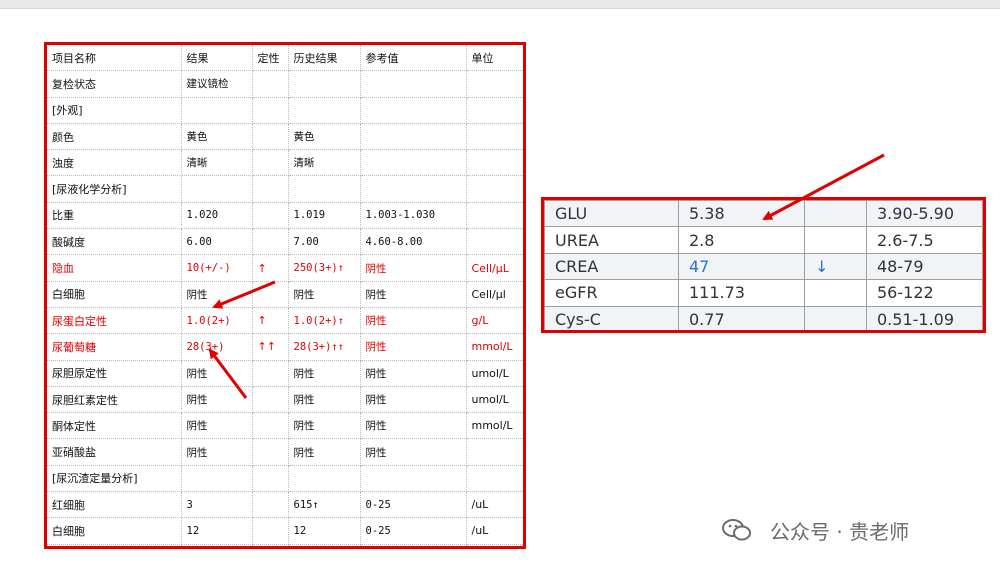 Image resolution: width=1000 pixels, height=570 pixels. Describe the element at coordinates (285, 321) in the screenshot. I see `table-row: 尿蛋白定性 1.0(2+) ↑ 1.0(2+)↑ 阴性 g/L` at that location.